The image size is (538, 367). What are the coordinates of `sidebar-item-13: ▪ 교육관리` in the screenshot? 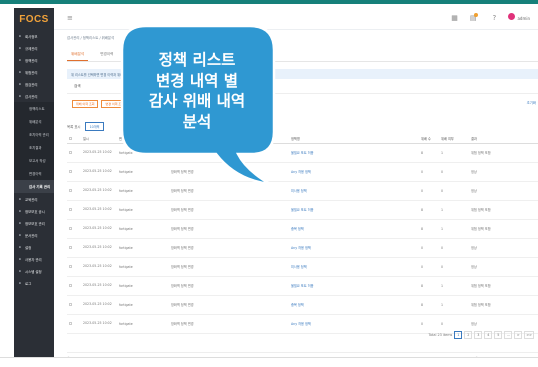 It's located at (34, 199).